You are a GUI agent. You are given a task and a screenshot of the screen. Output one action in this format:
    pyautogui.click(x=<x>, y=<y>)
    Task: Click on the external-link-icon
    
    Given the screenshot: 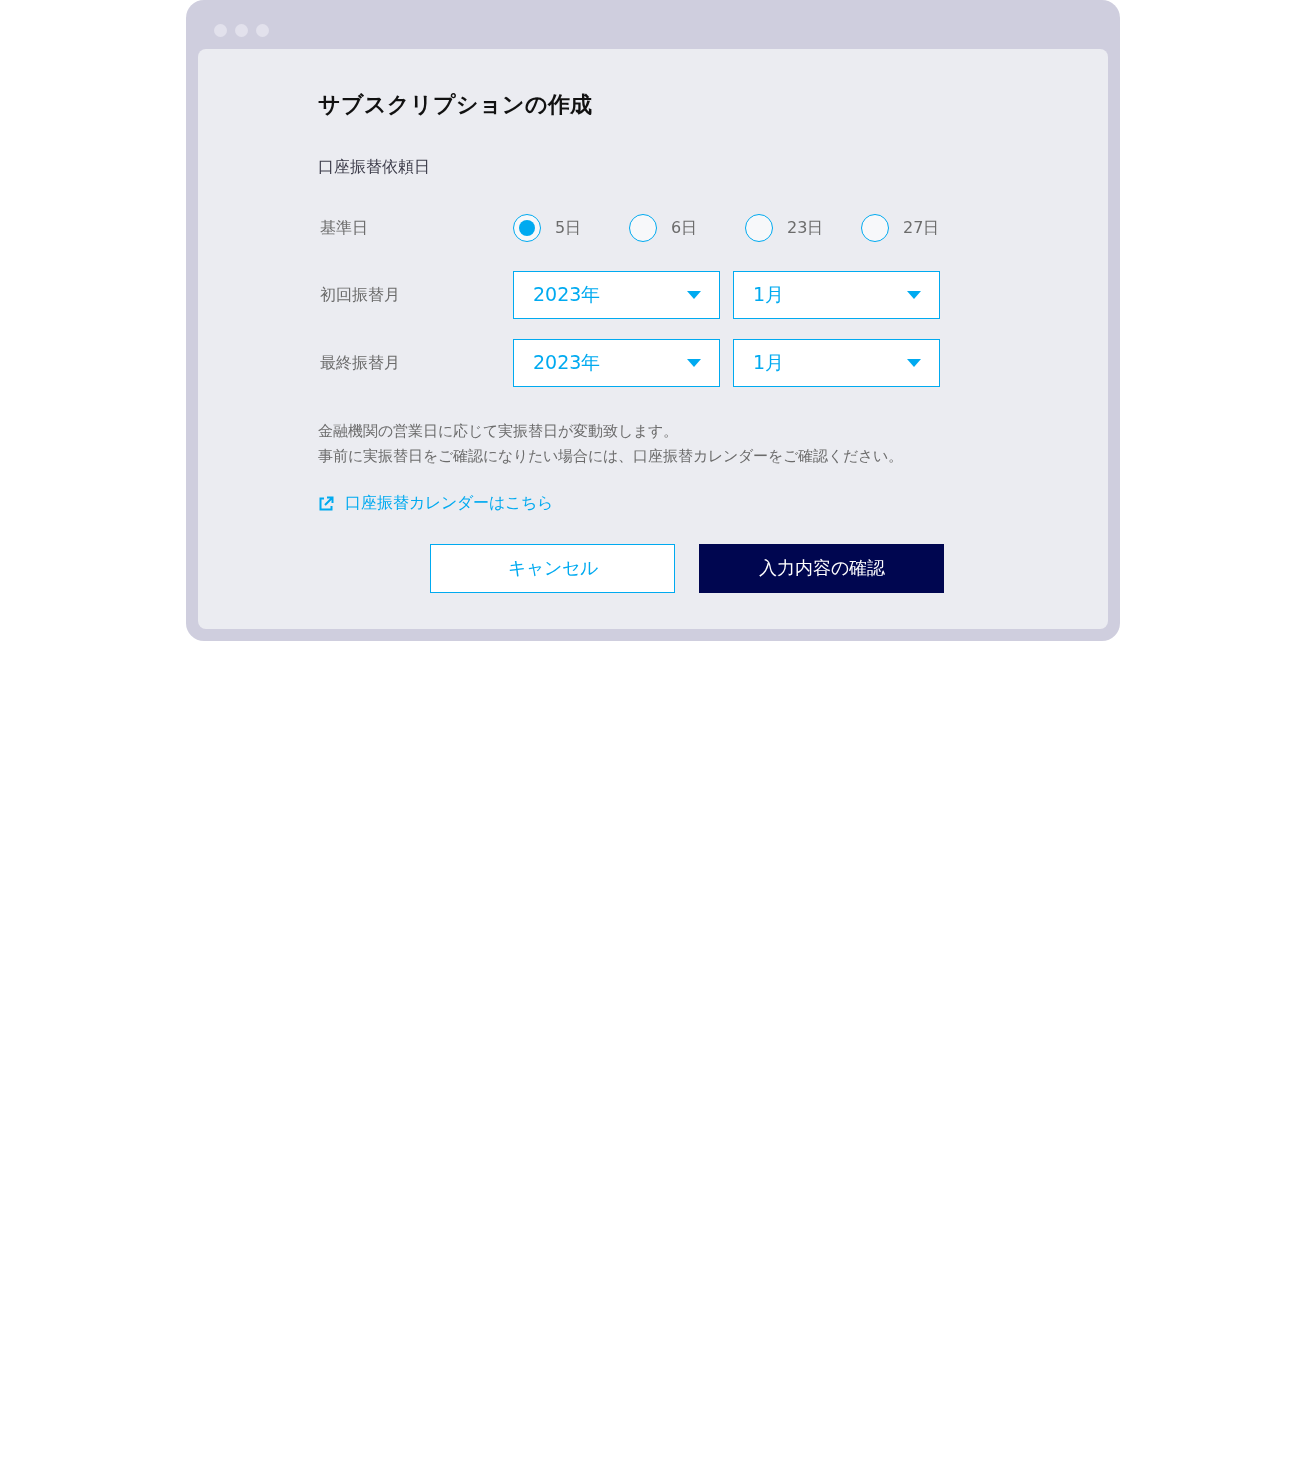 What is the action you would take?
    pyautogui.click(x=326, y=503)
    